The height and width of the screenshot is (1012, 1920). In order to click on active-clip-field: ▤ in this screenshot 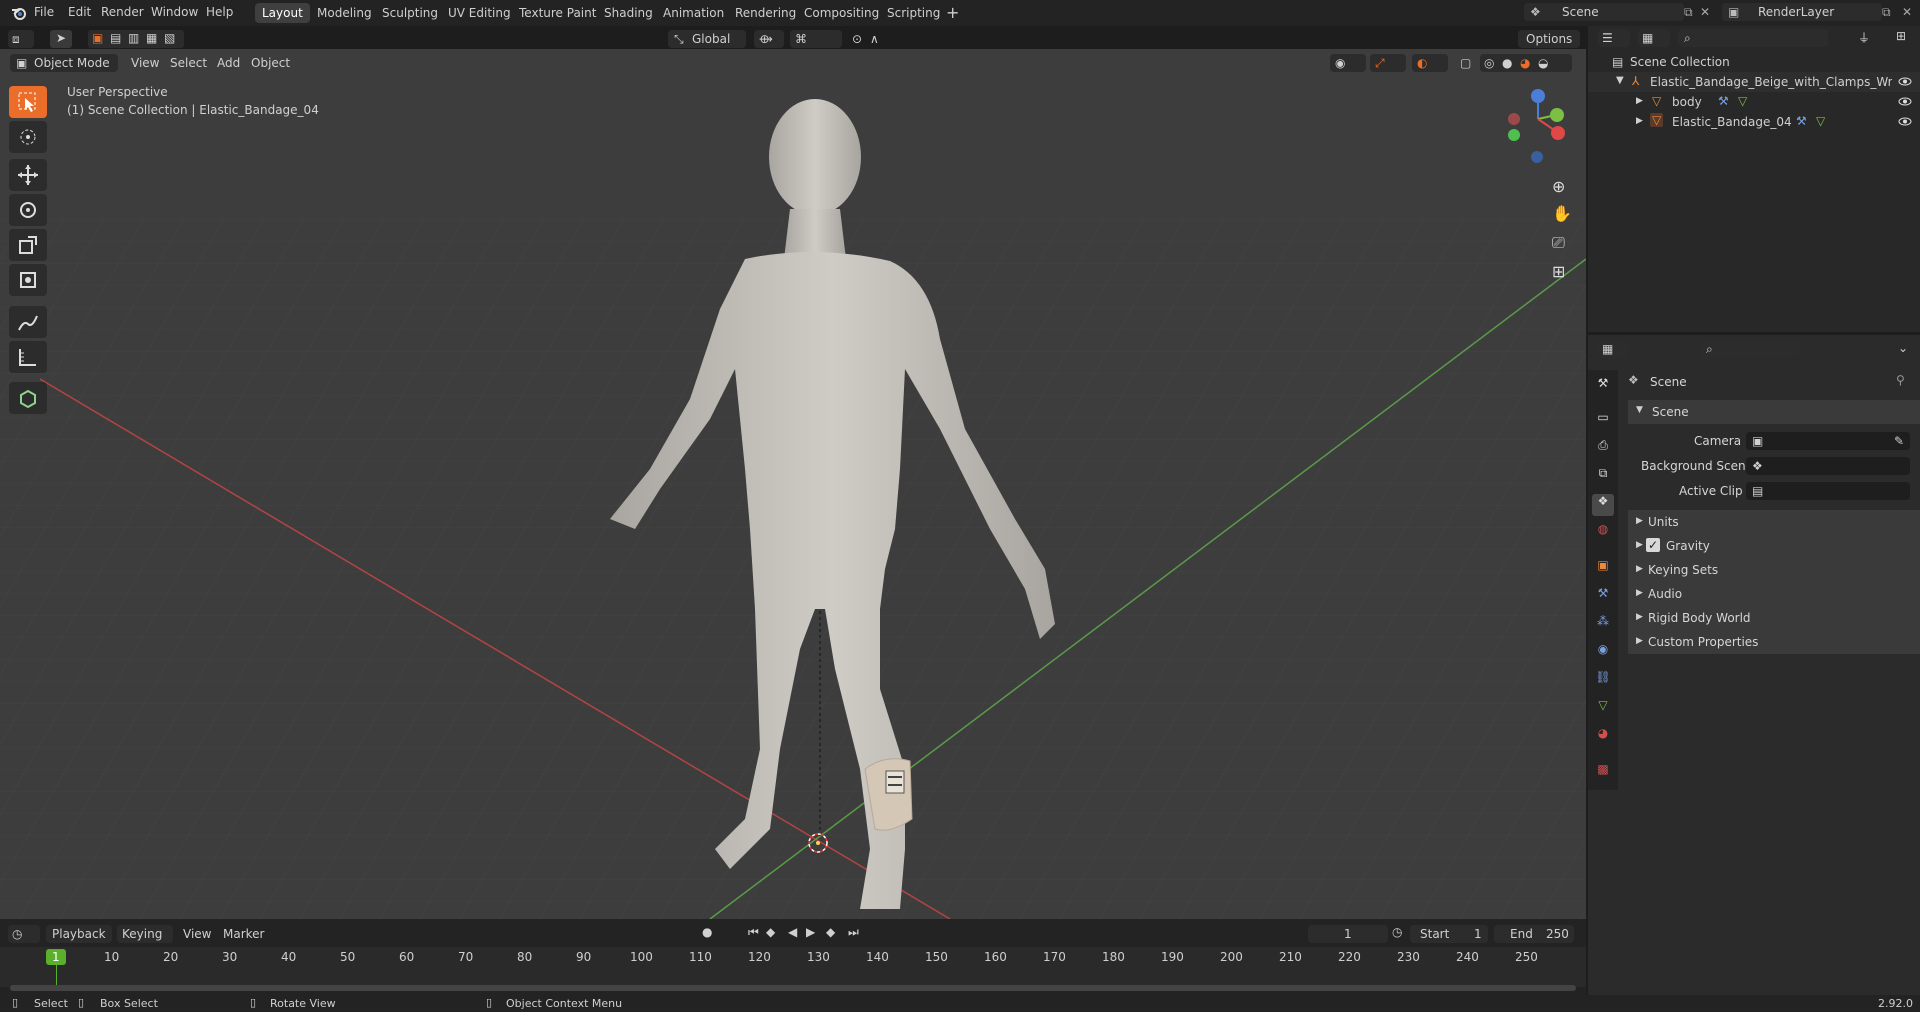, I will do `click(1828, 491)`.